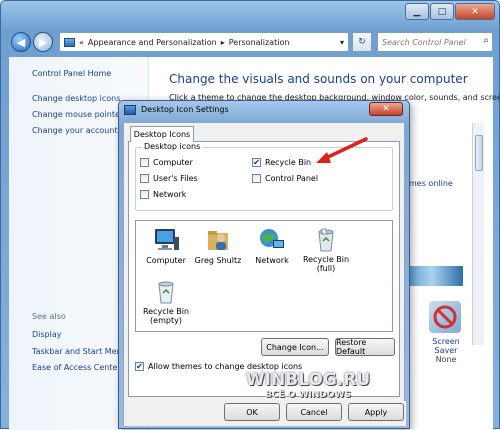  I want to click on screen-saver-icon, so click(445, 317).